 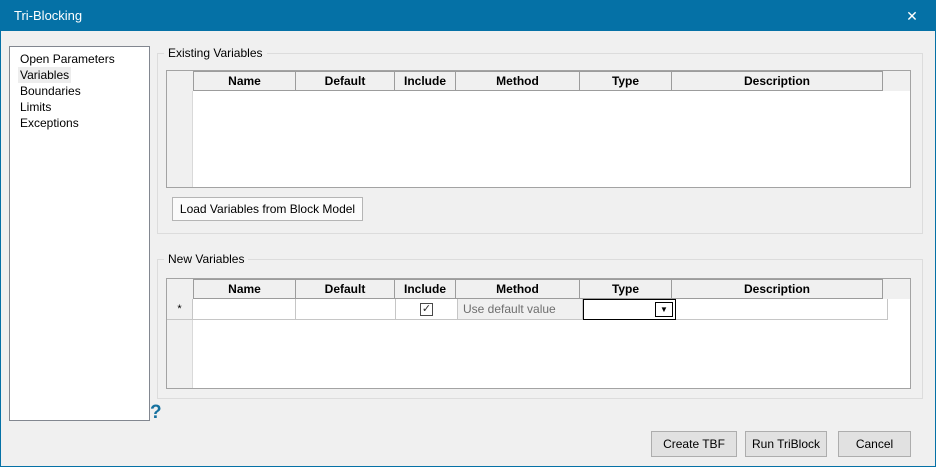 What do you see at coordinates (244, 309) in the screenshot?
I see `name-cell` at bounding box center [244, 309].